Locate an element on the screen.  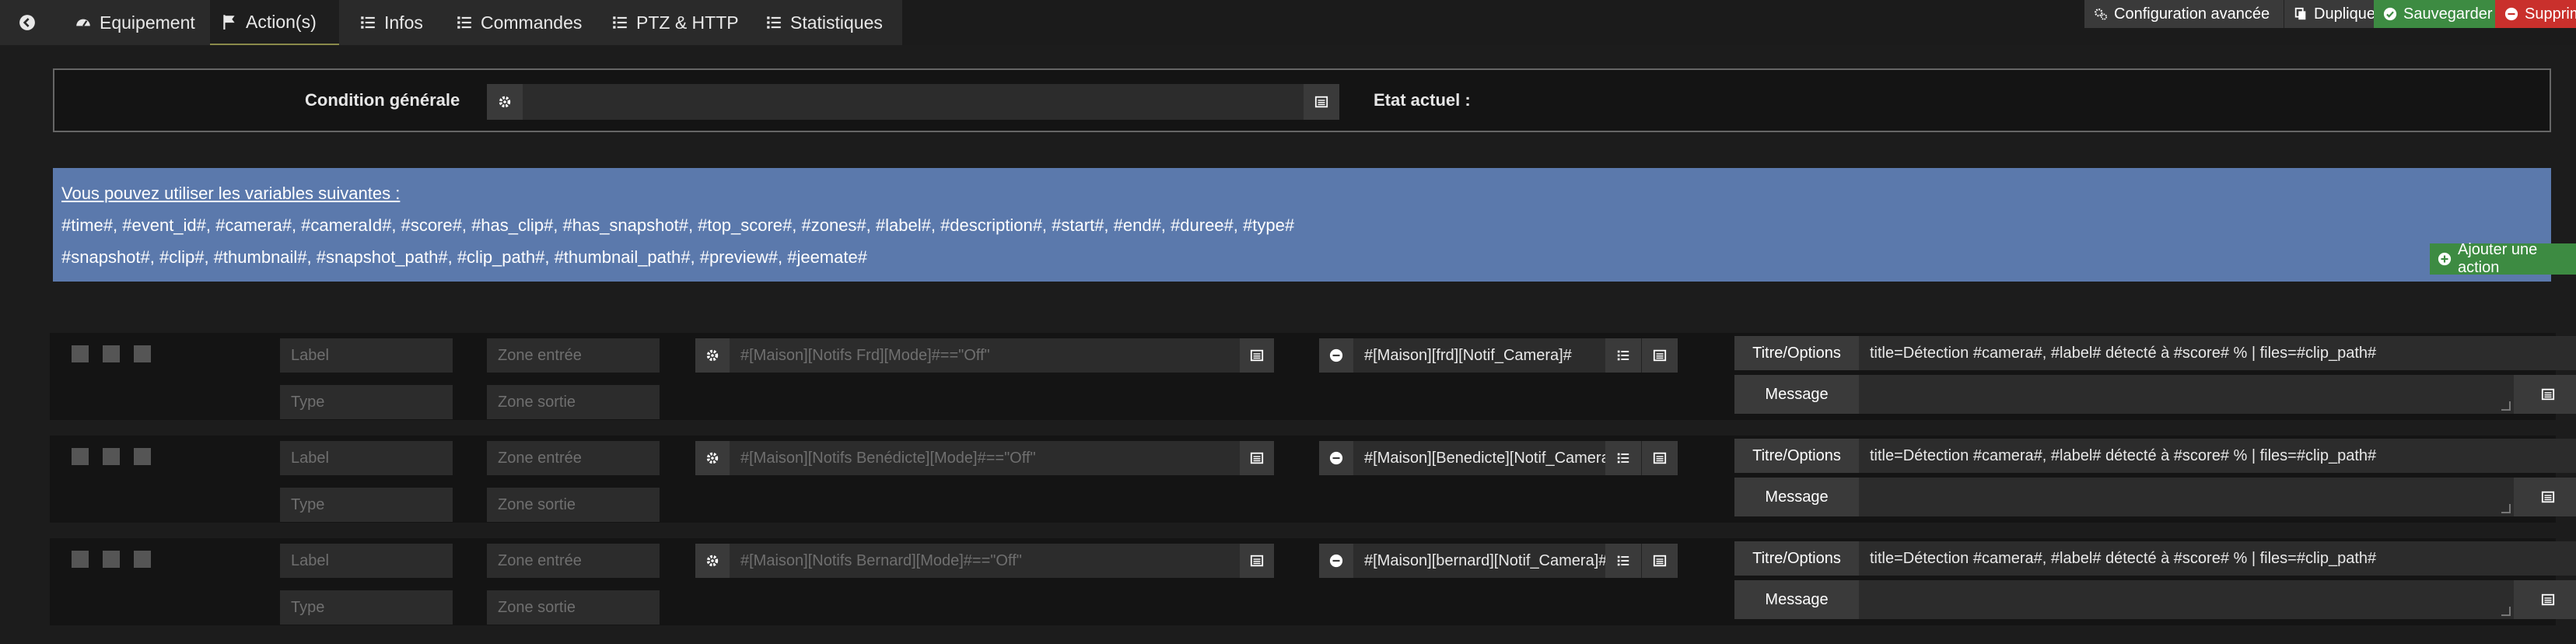
save-button: Sauvegarder is located at coordinates (2435, 14).